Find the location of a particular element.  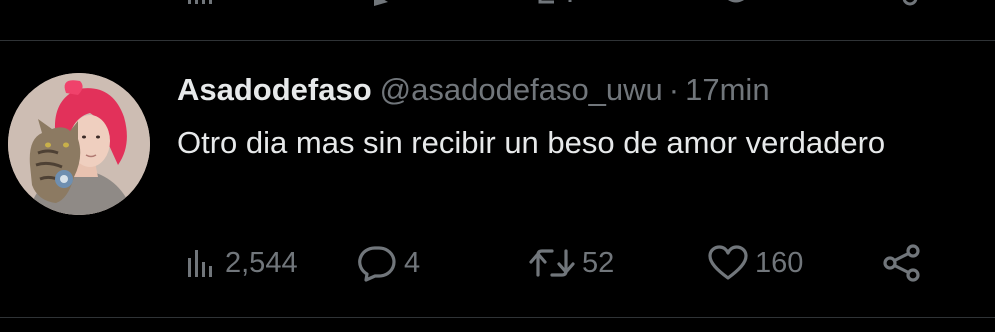

views-bar-chart-icon is located at coordinates (202, 263).